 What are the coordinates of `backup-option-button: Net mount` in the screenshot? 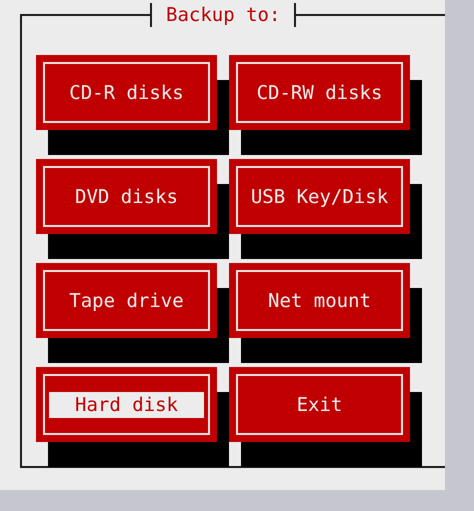 It's located at (319, 300).